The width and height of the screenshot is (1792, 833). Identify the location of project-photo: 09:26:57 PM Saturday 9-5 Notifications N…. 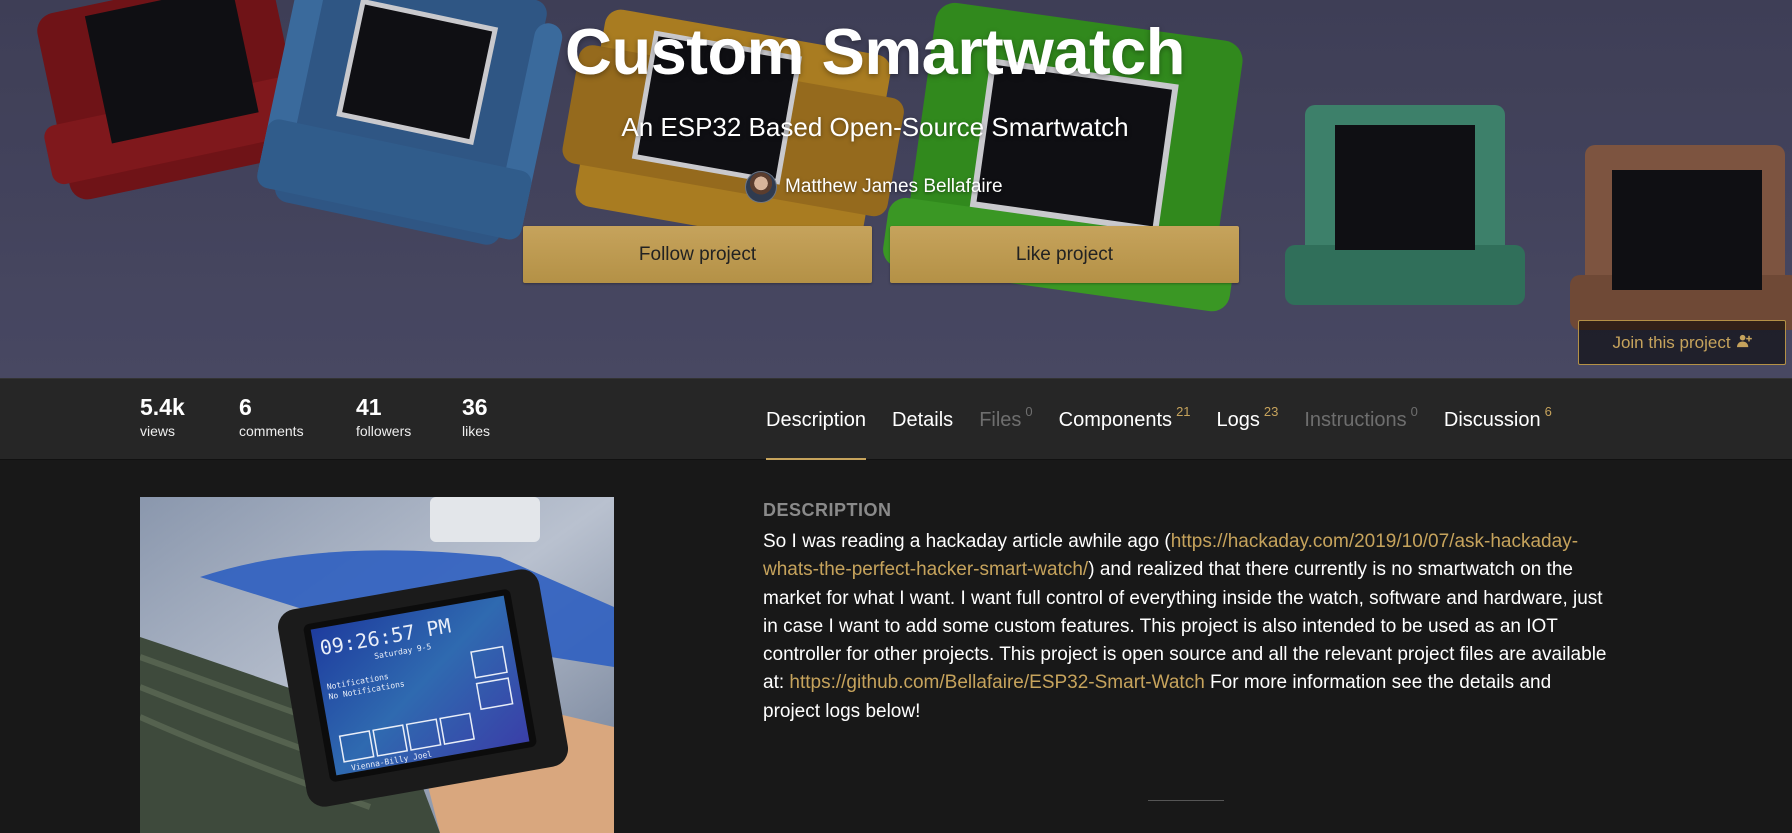
(377, 665).